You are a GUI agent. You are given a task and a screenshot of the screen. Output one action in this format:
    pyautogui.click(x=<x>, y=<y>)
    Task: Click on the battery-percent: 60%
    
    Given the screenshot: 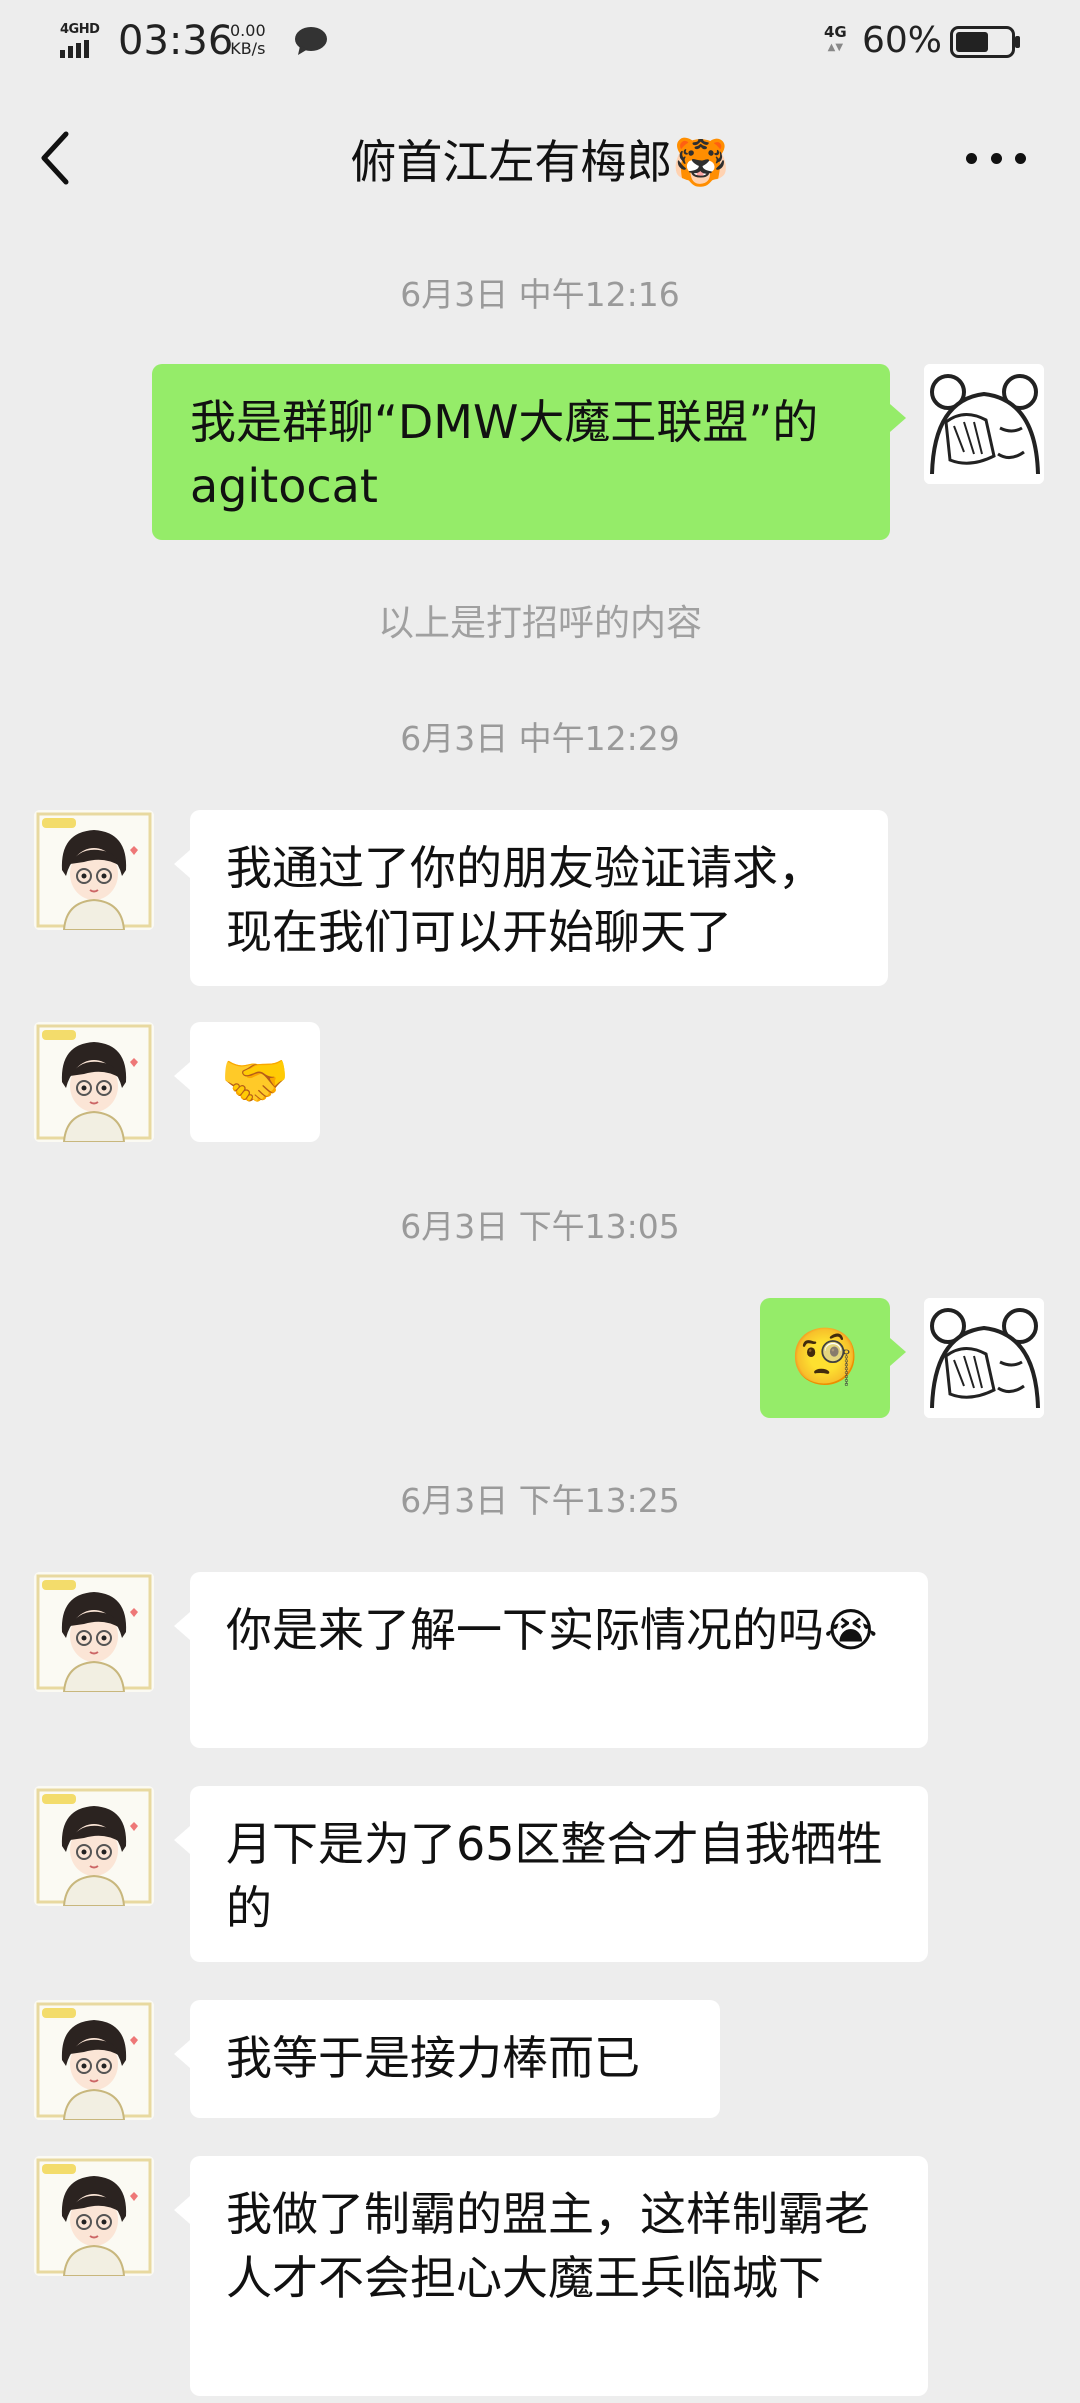 What is the action you would take?
    pyautogui.click(x=902, y=40)
    